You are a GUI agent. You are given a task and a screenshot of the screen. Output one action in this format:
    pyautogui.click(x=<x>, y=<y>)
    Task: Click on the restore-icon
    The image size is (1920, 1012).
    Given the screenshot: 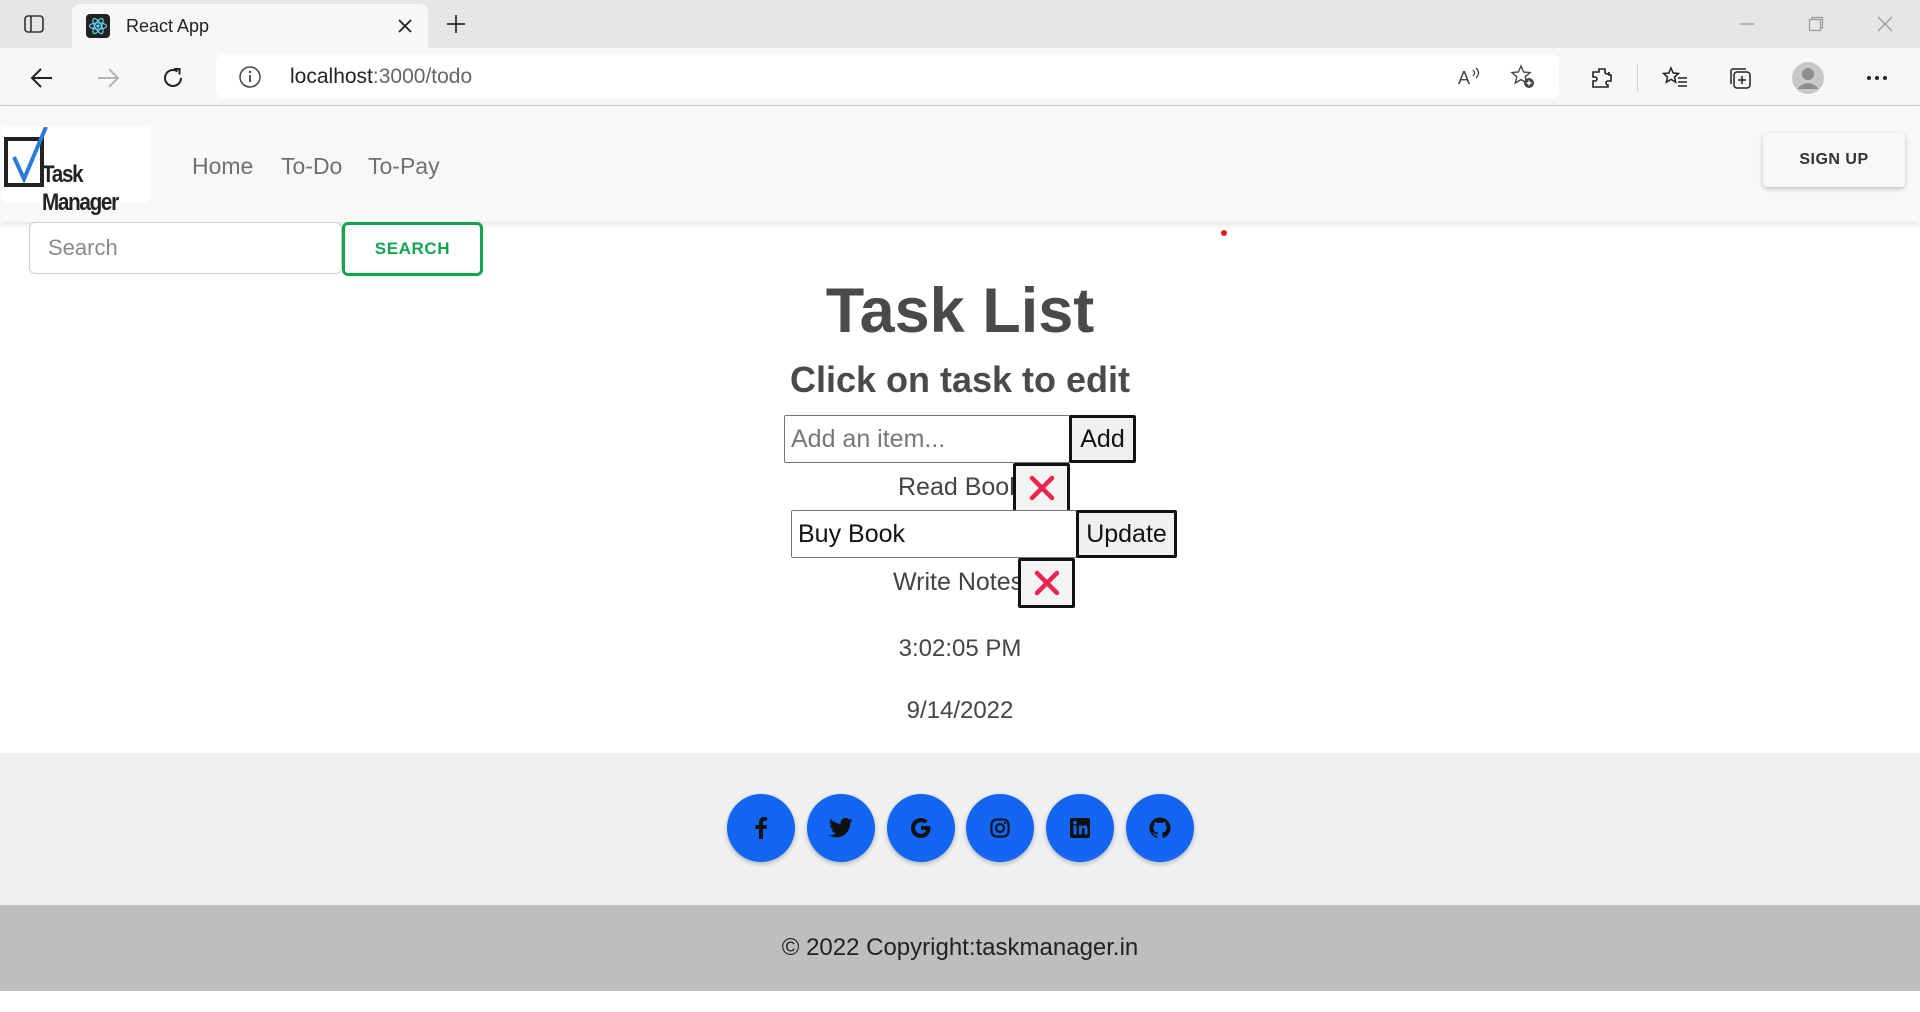 What is the action you would take?
    pyautogui.click(x=1816, y=24)
    